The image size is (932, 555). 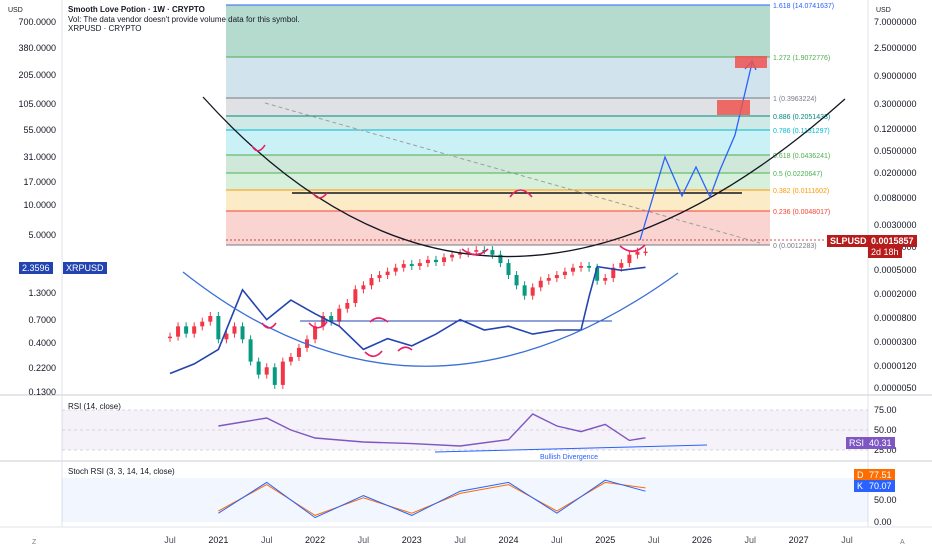 What do you see at coordinates (94, 406) in the screenshot?
I see `rsi-title: RSI (14, close)` at bounding box center [94, 406].